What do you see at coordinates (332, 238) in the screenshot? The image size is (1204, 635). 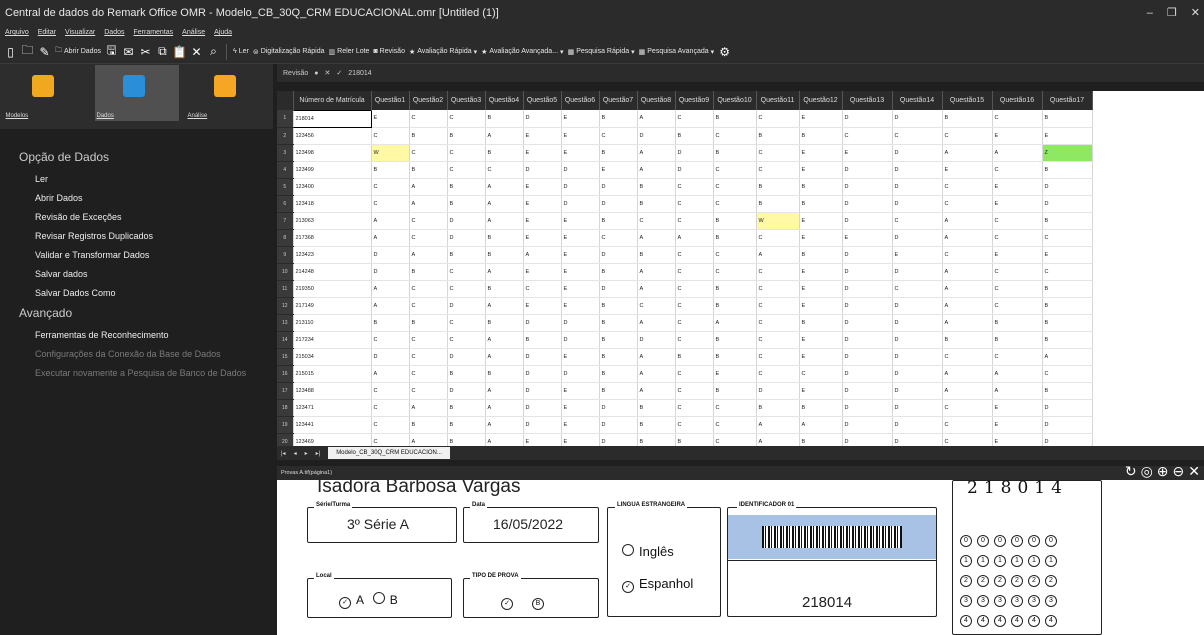 I see `table-cell: 217368` at bounding box center [332, 238].